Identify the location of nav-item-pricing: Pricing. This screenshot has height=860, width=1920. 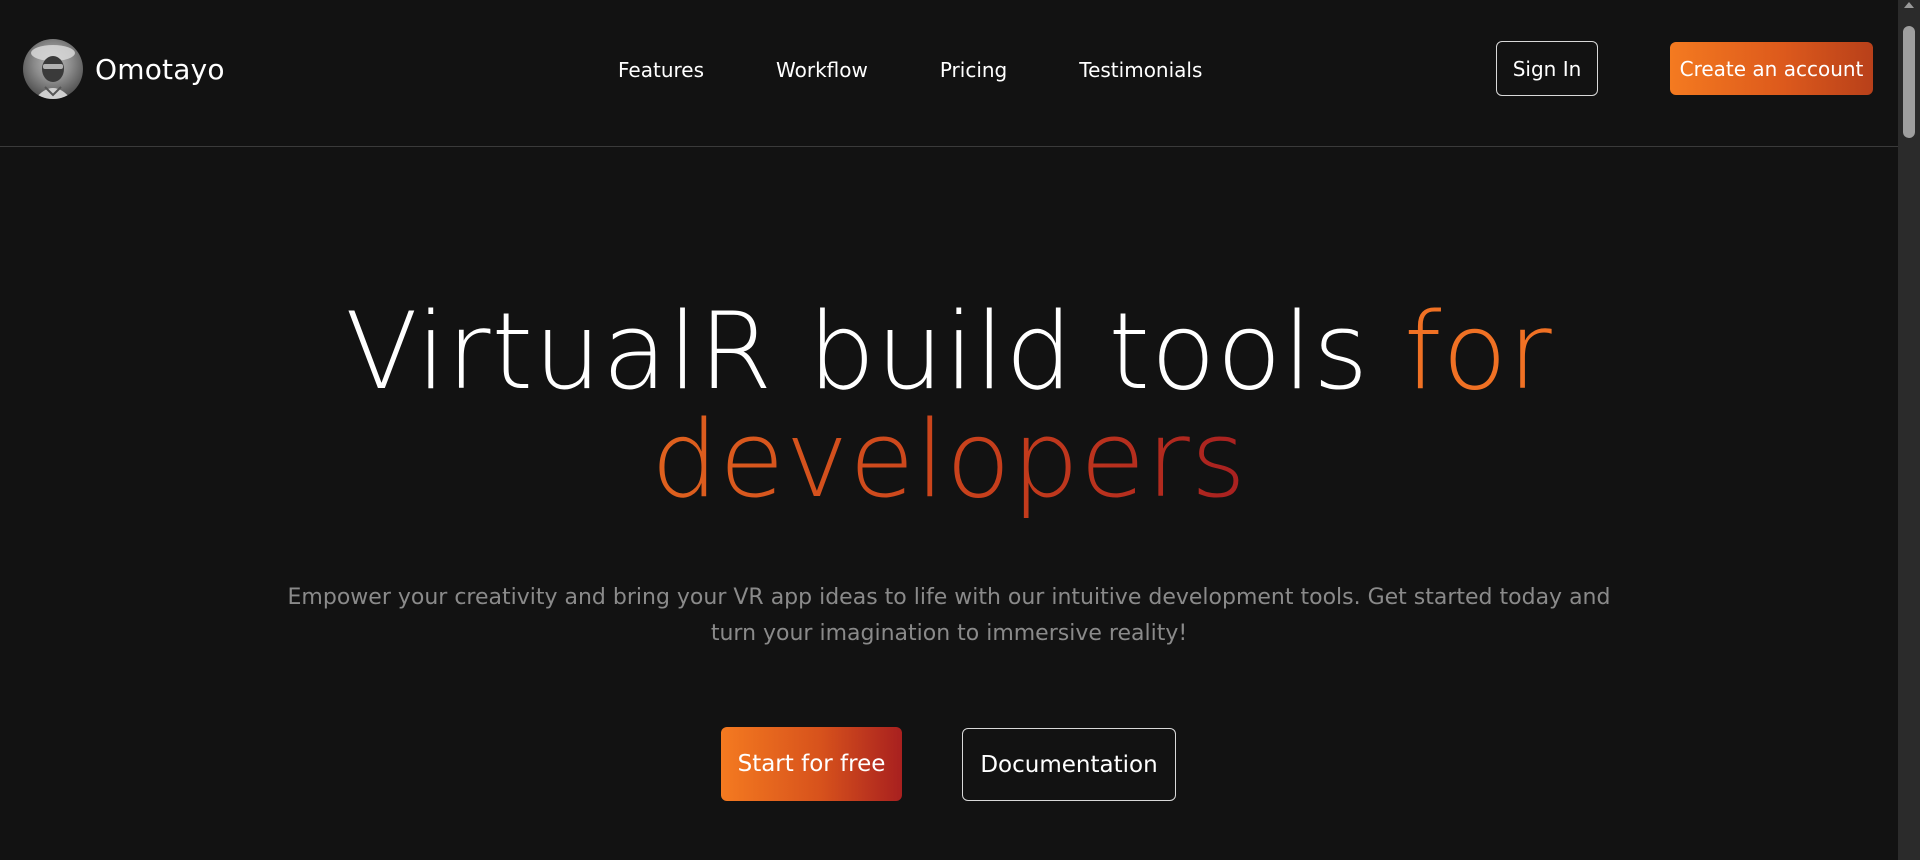
(973, 70).